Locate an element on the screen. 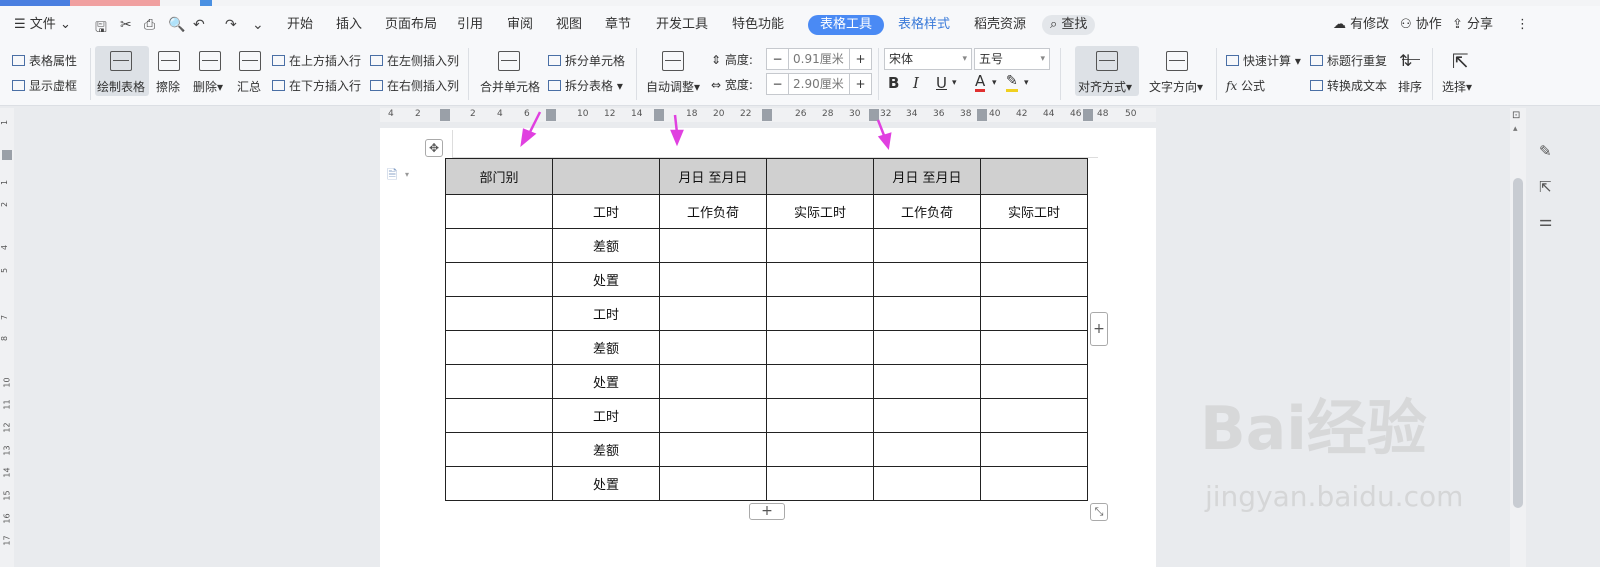 Image resolution: width=1600 pixels, height=567 pixels. select-cursor-icon: ⇱ is located at coordinates (1545, 187).